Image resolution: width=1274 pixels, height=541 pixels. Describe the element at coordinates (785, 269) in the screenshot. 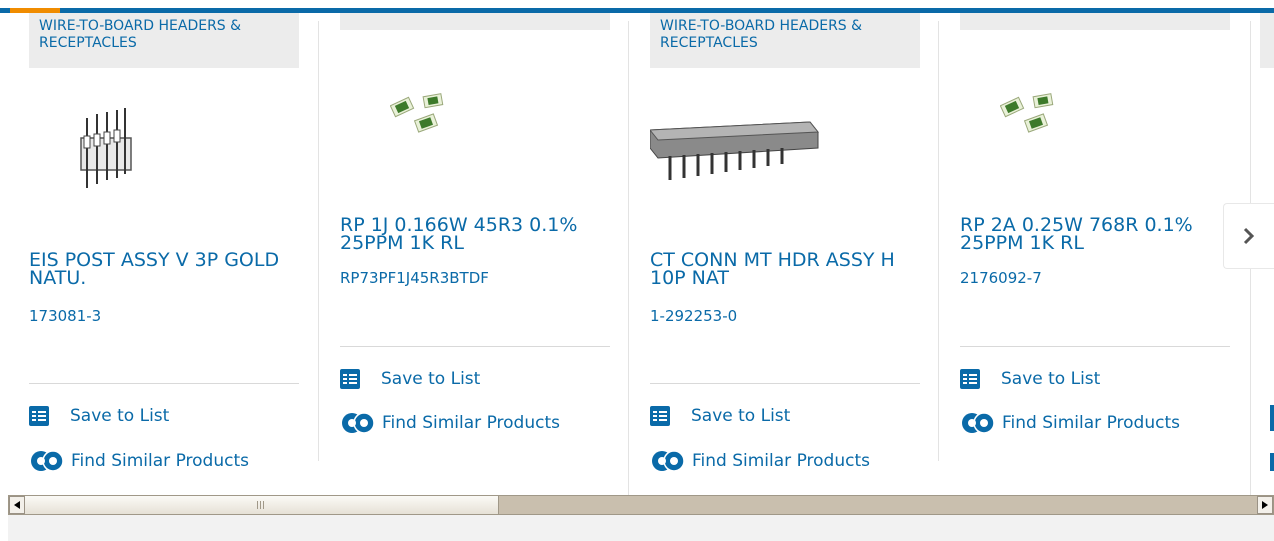

I see `product-title: CT CONN MT HDR ASSY H 10P NAT` at that location.